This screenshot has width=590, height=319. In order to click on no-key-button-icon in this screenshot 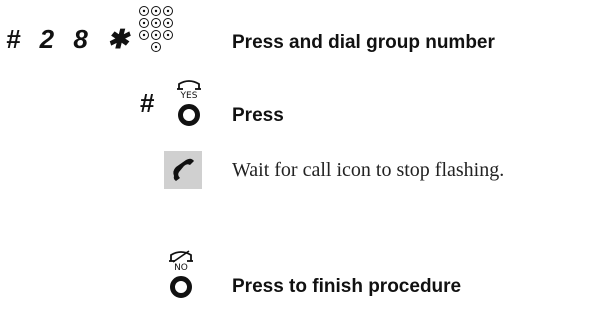, I will do `click(181, 287)`.